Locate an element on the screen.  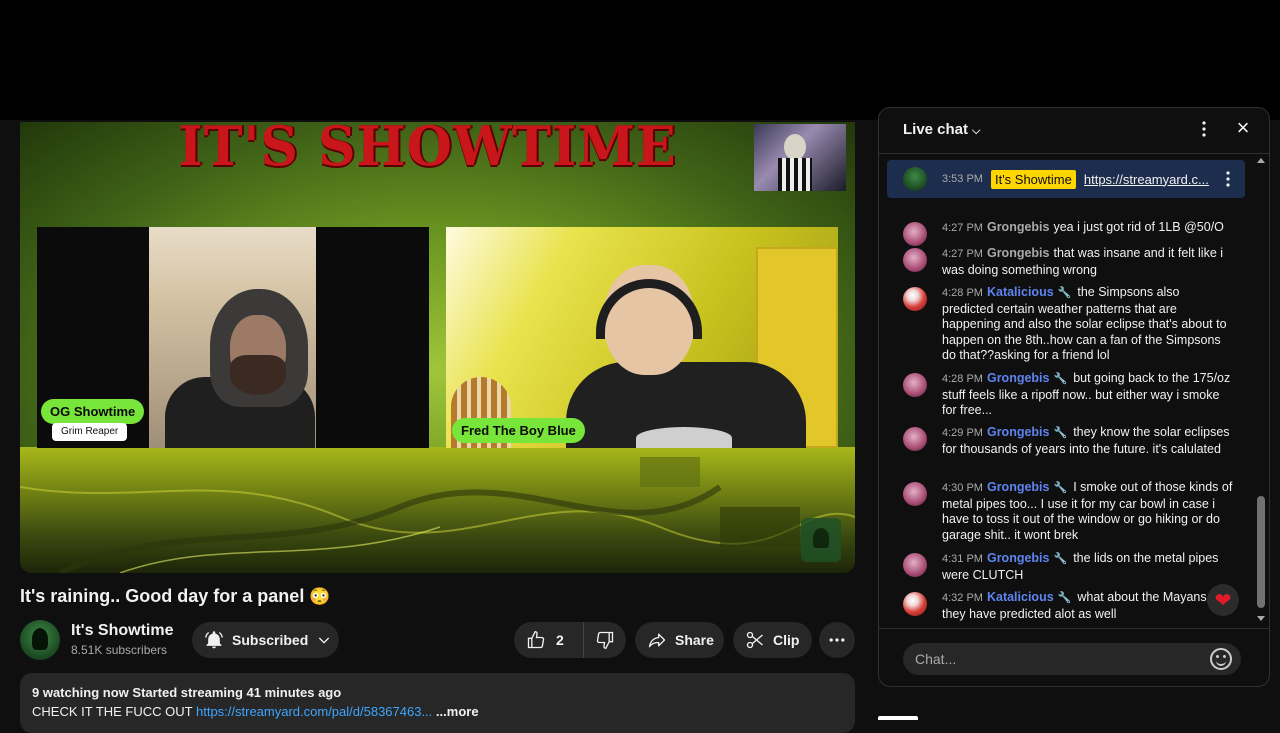
chat-header: Live chat ⌵ × is located at coordinates (1074, 131).